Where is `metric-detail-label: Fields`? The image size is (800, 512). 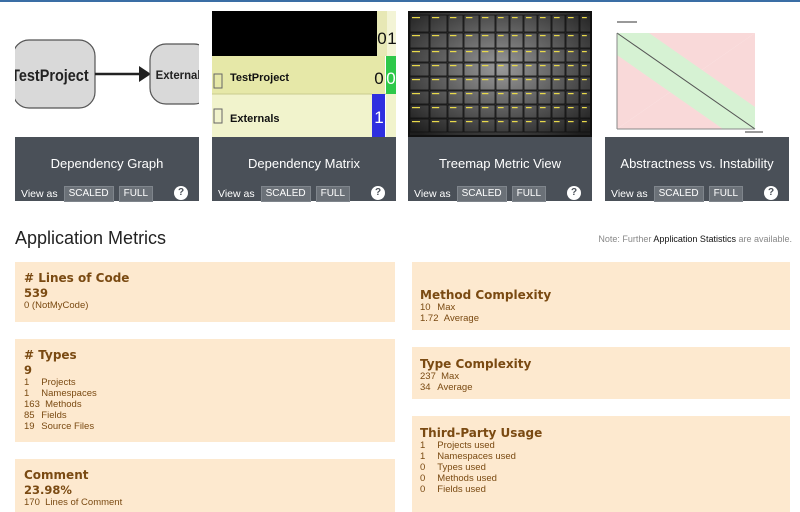
metric-detail-label: Fields is located at coordinates (54, 415).